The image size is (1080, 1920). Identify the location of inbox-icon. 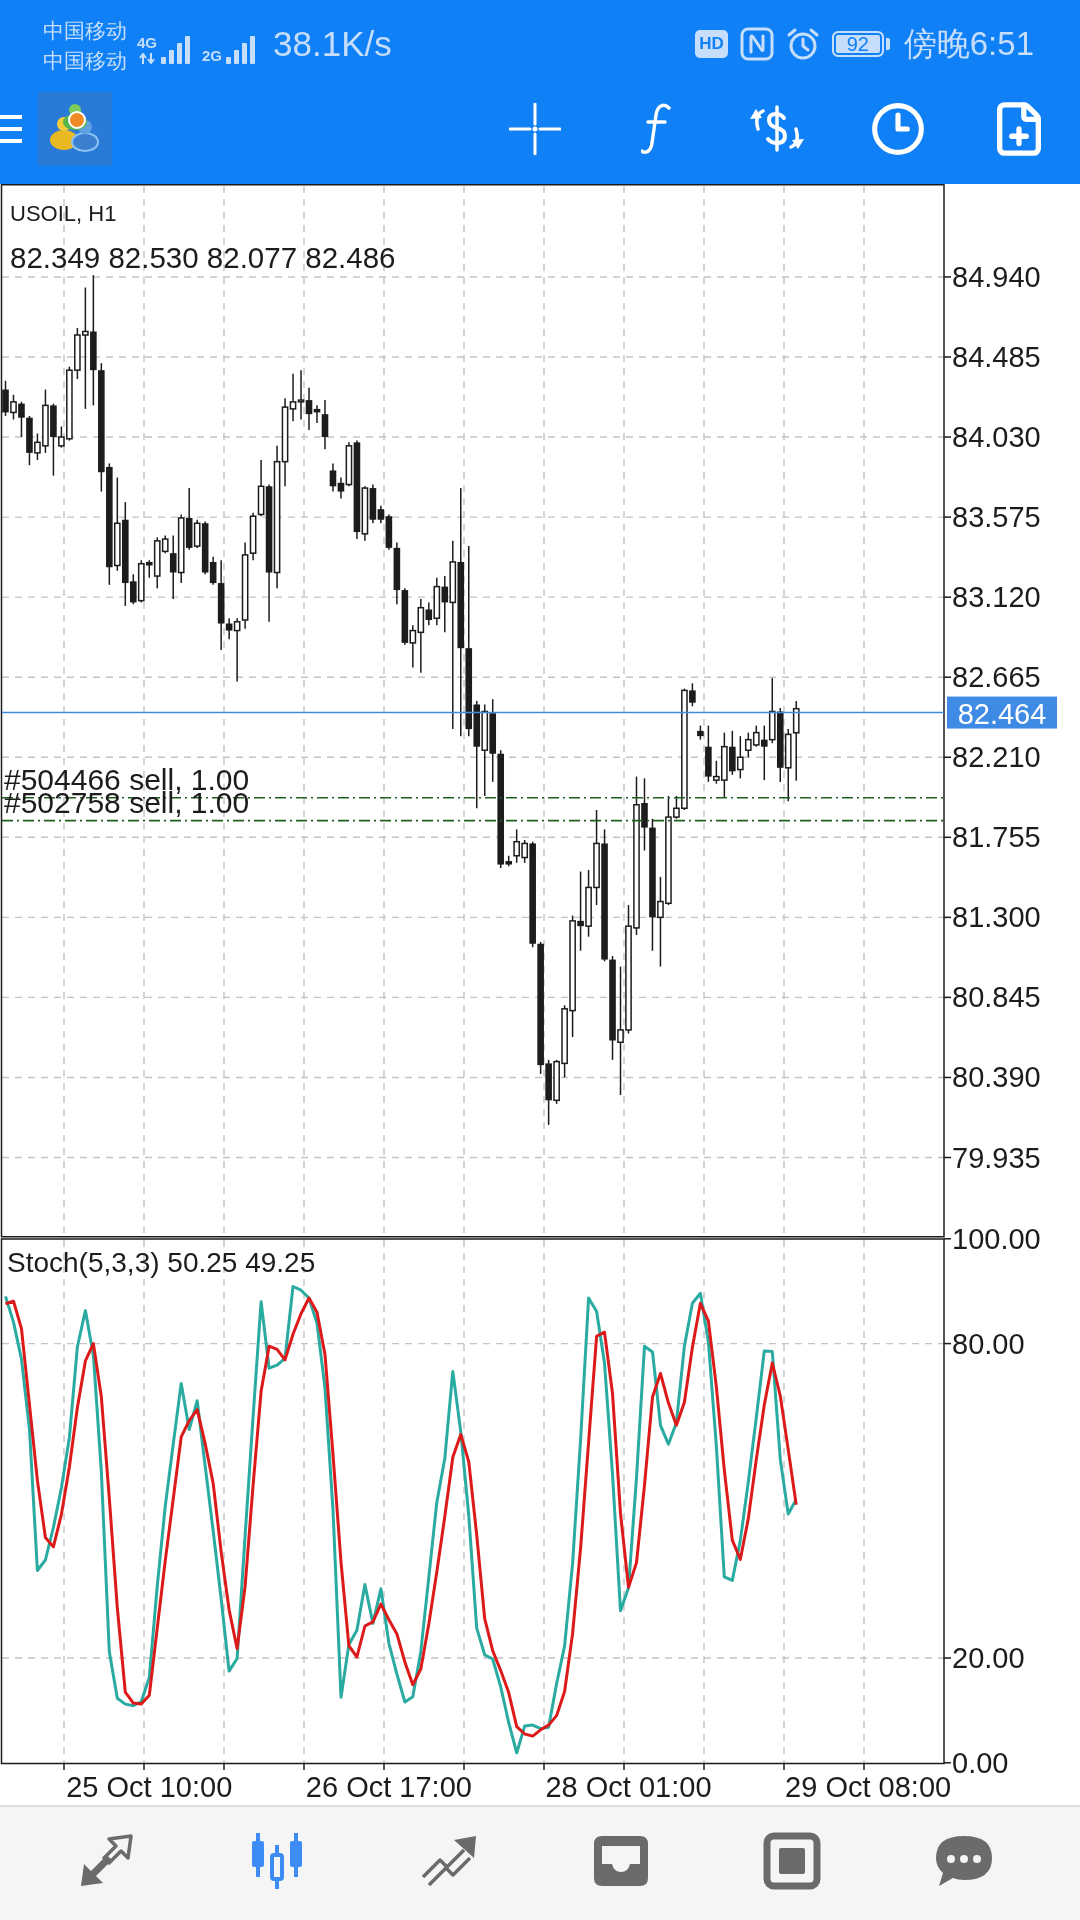
(620, 1860).